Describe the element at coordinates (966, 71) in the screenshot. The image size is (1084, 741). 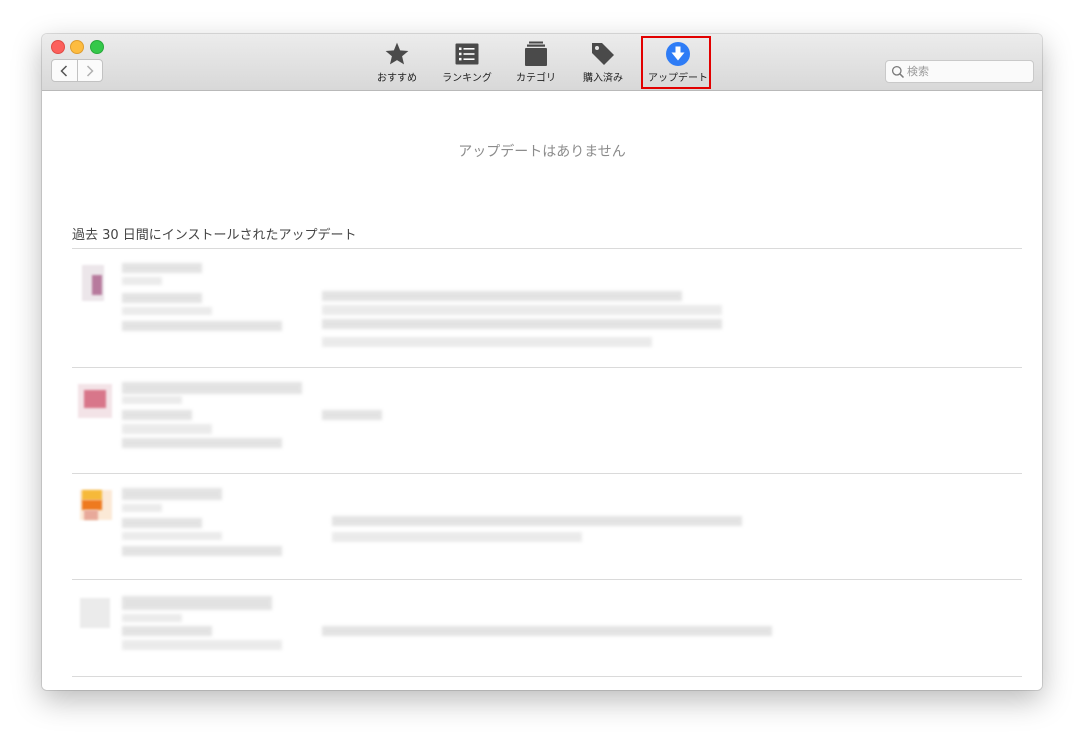
I see `search-input` at that location.